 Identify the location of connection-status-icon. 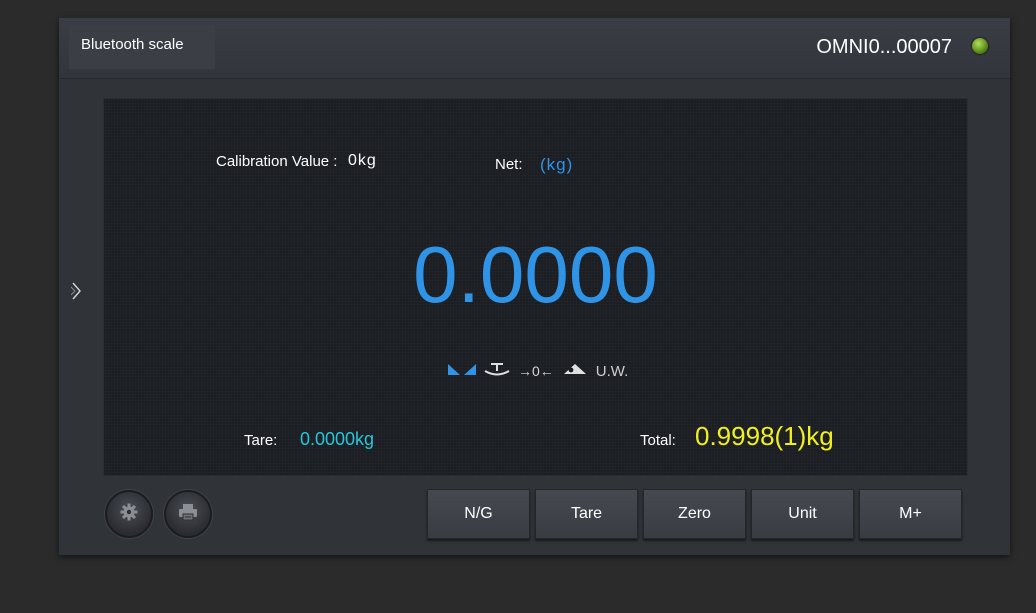
(980, 46).